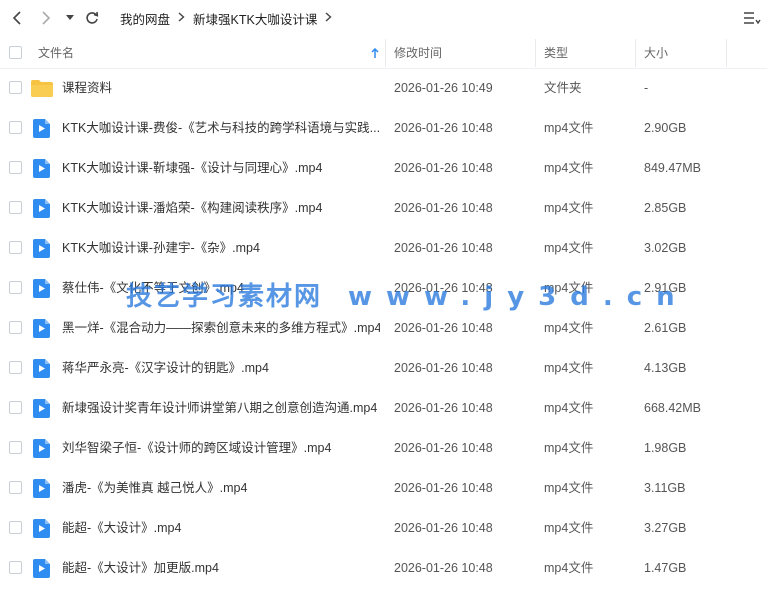 The height and width of the screenshot is (589, 767). What do you see at coordinates (192, 208) in the screenshot?
I see `file-name: KTK大咖设计课-潘焰荣-《构建阅读秩序》.mp4` at bounding box center [192, 208].